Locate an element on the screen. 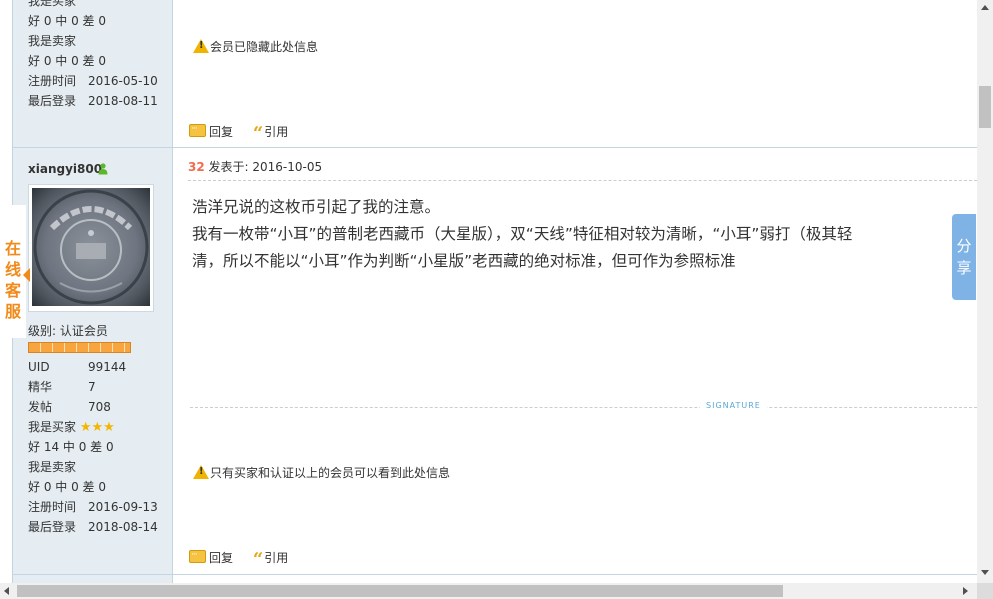 The image size is (993, 599). horizontal-scrollbar is located at coordinates (488, 591).